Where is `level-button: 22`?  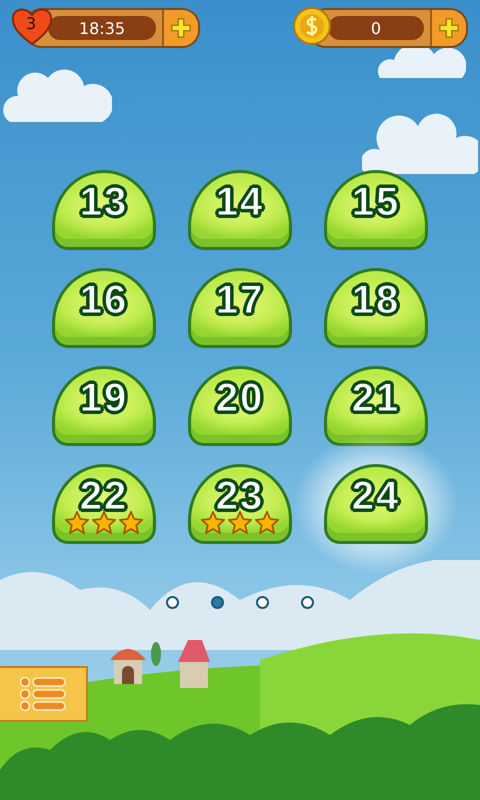 level-button: 22 is located at coordinates (104, 504).